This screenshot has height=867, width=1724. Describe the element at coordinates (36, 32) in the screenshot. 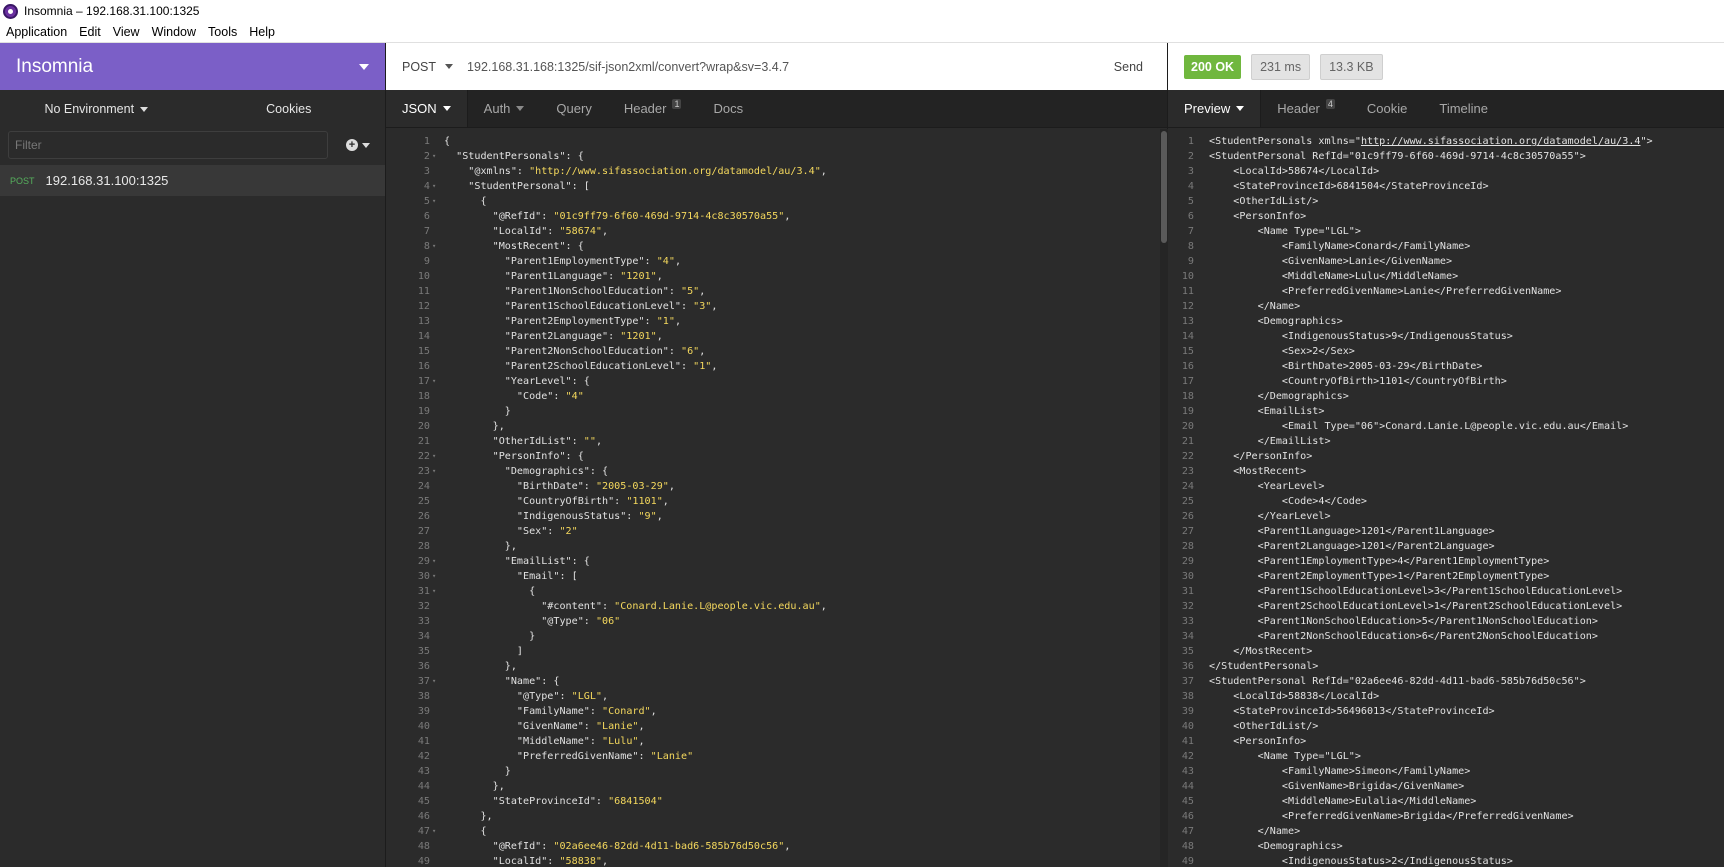

I see `menu-application: Application` at that location.